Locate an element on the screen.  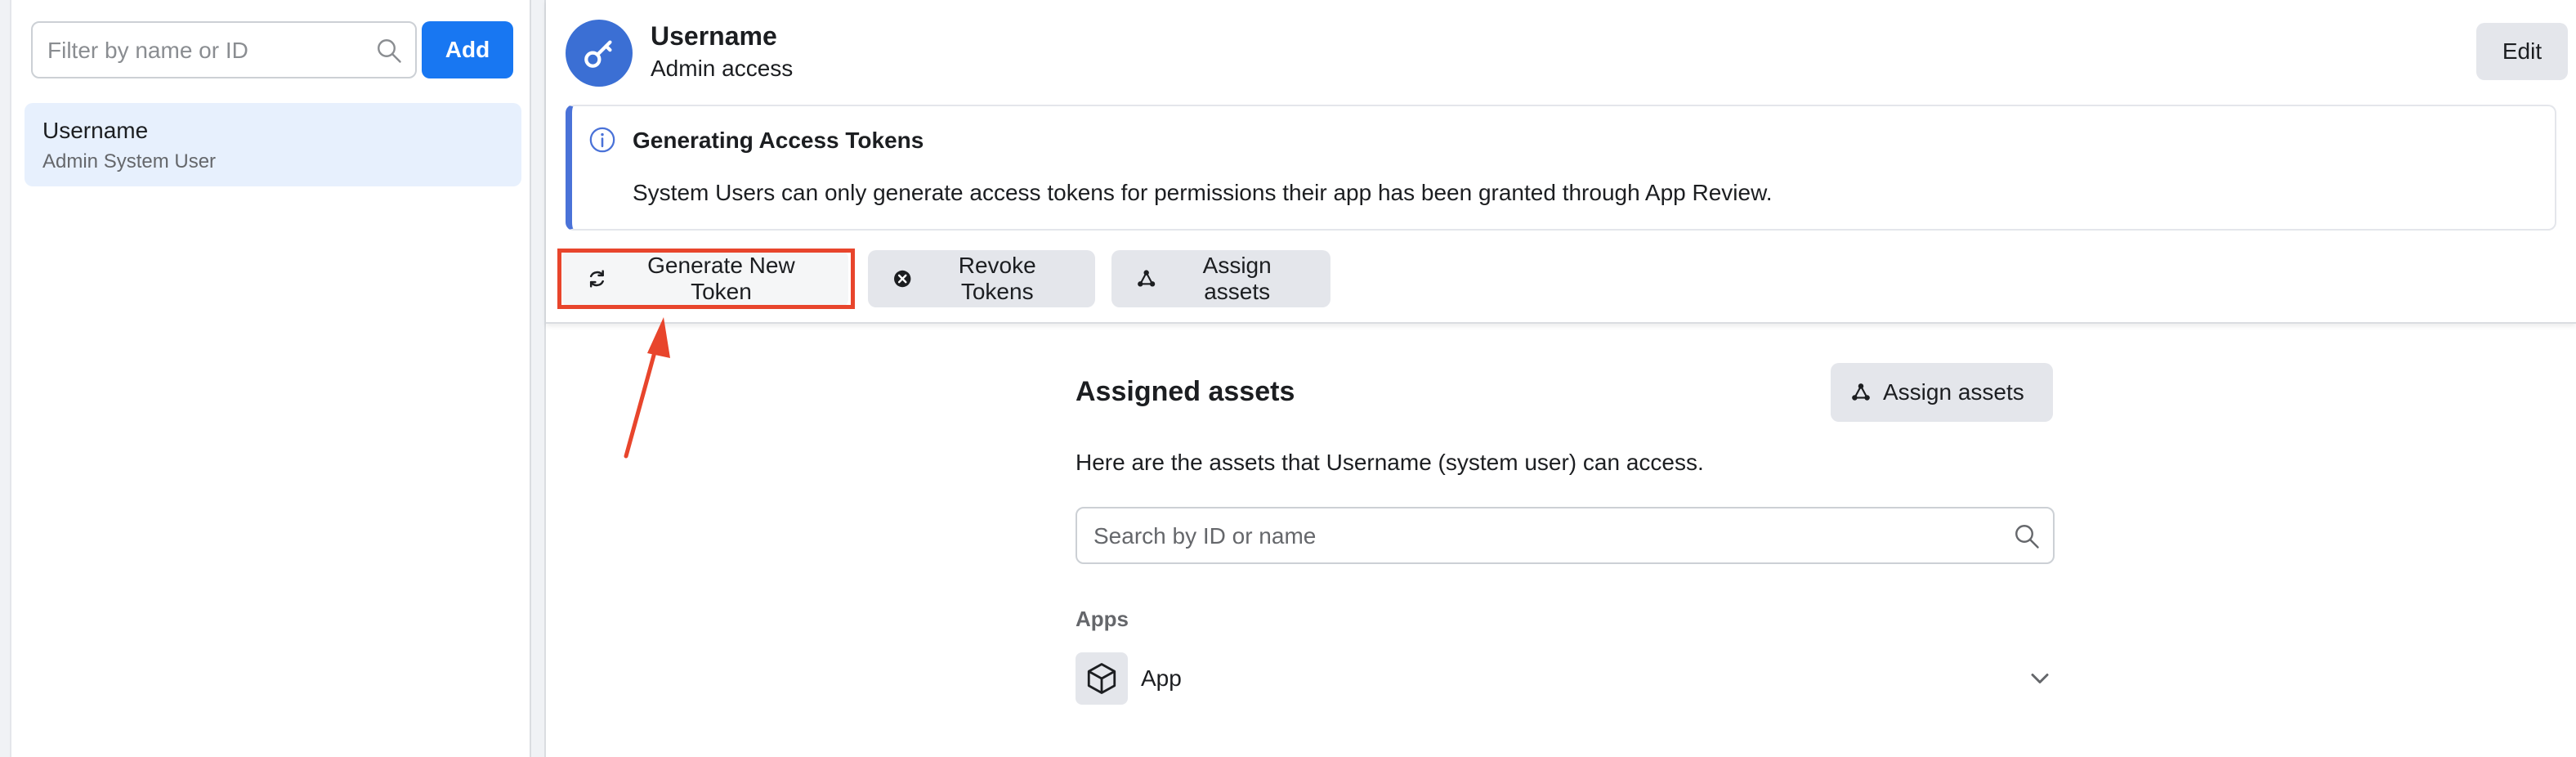
cube-icon is located at coordinates (1101, 678).